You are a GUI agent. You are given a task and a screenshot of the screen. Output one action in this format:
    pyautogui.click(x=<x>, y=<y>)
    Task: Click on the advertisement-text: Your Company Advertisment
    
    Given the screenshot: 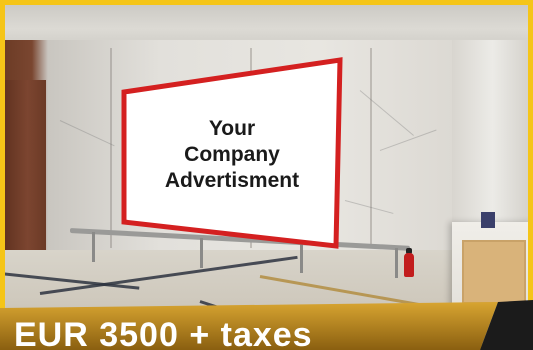 What is the action you would take?
    pyautogui.click(x=232, y=155)
    